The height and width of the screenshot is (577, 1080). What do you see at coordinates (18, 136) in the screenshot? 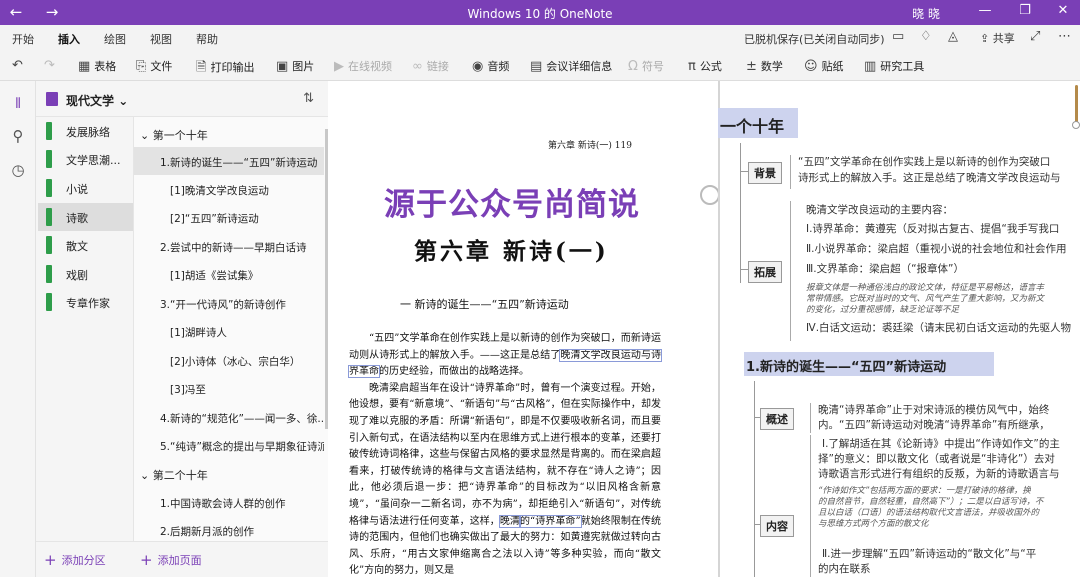
I see `search-icon: ⚲` at bounding box center [18, 136].